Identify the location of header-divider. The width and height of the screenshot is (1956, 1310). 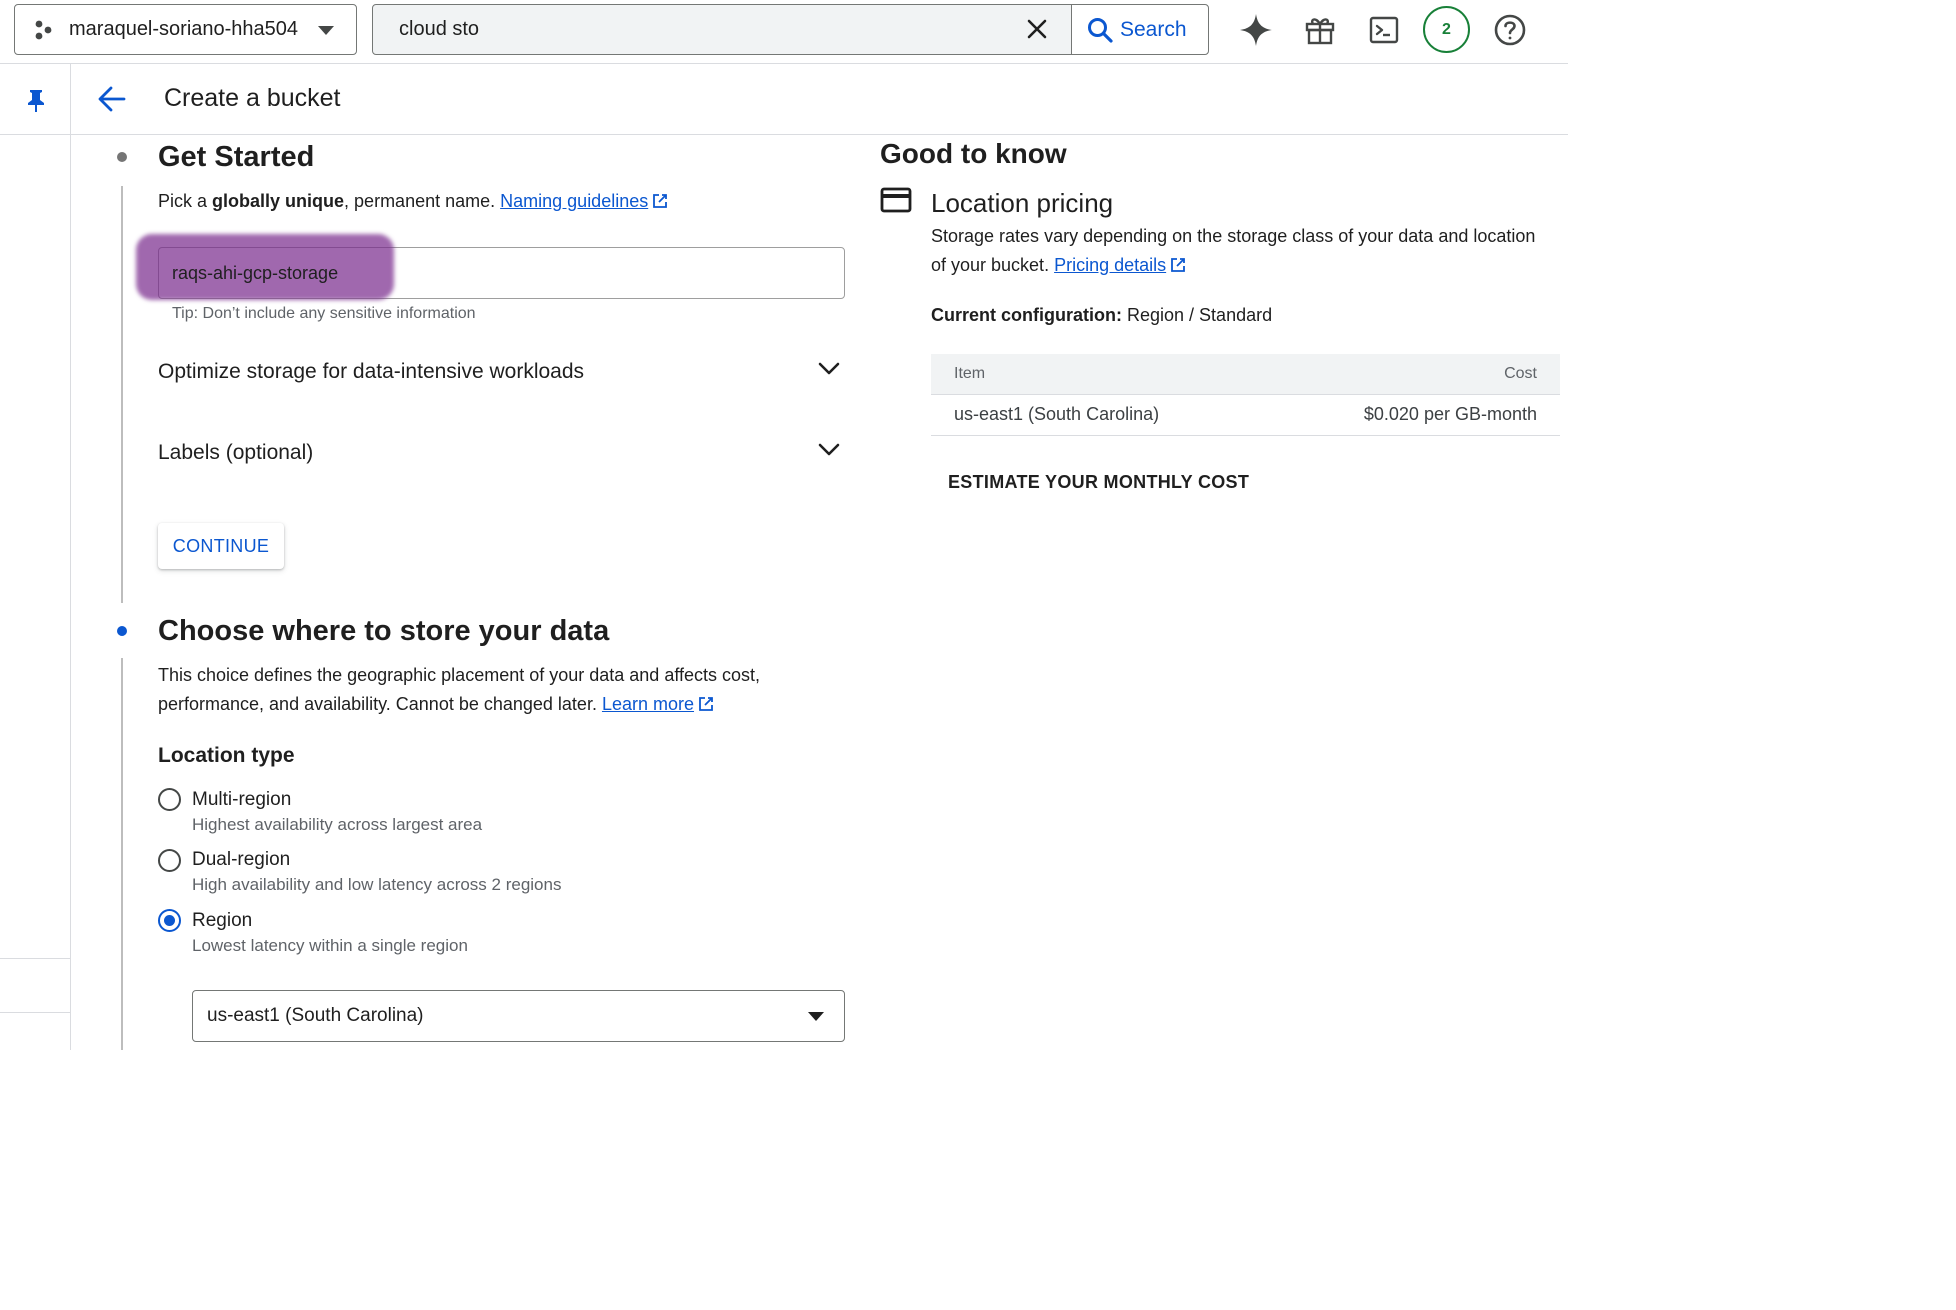
(819, 134).